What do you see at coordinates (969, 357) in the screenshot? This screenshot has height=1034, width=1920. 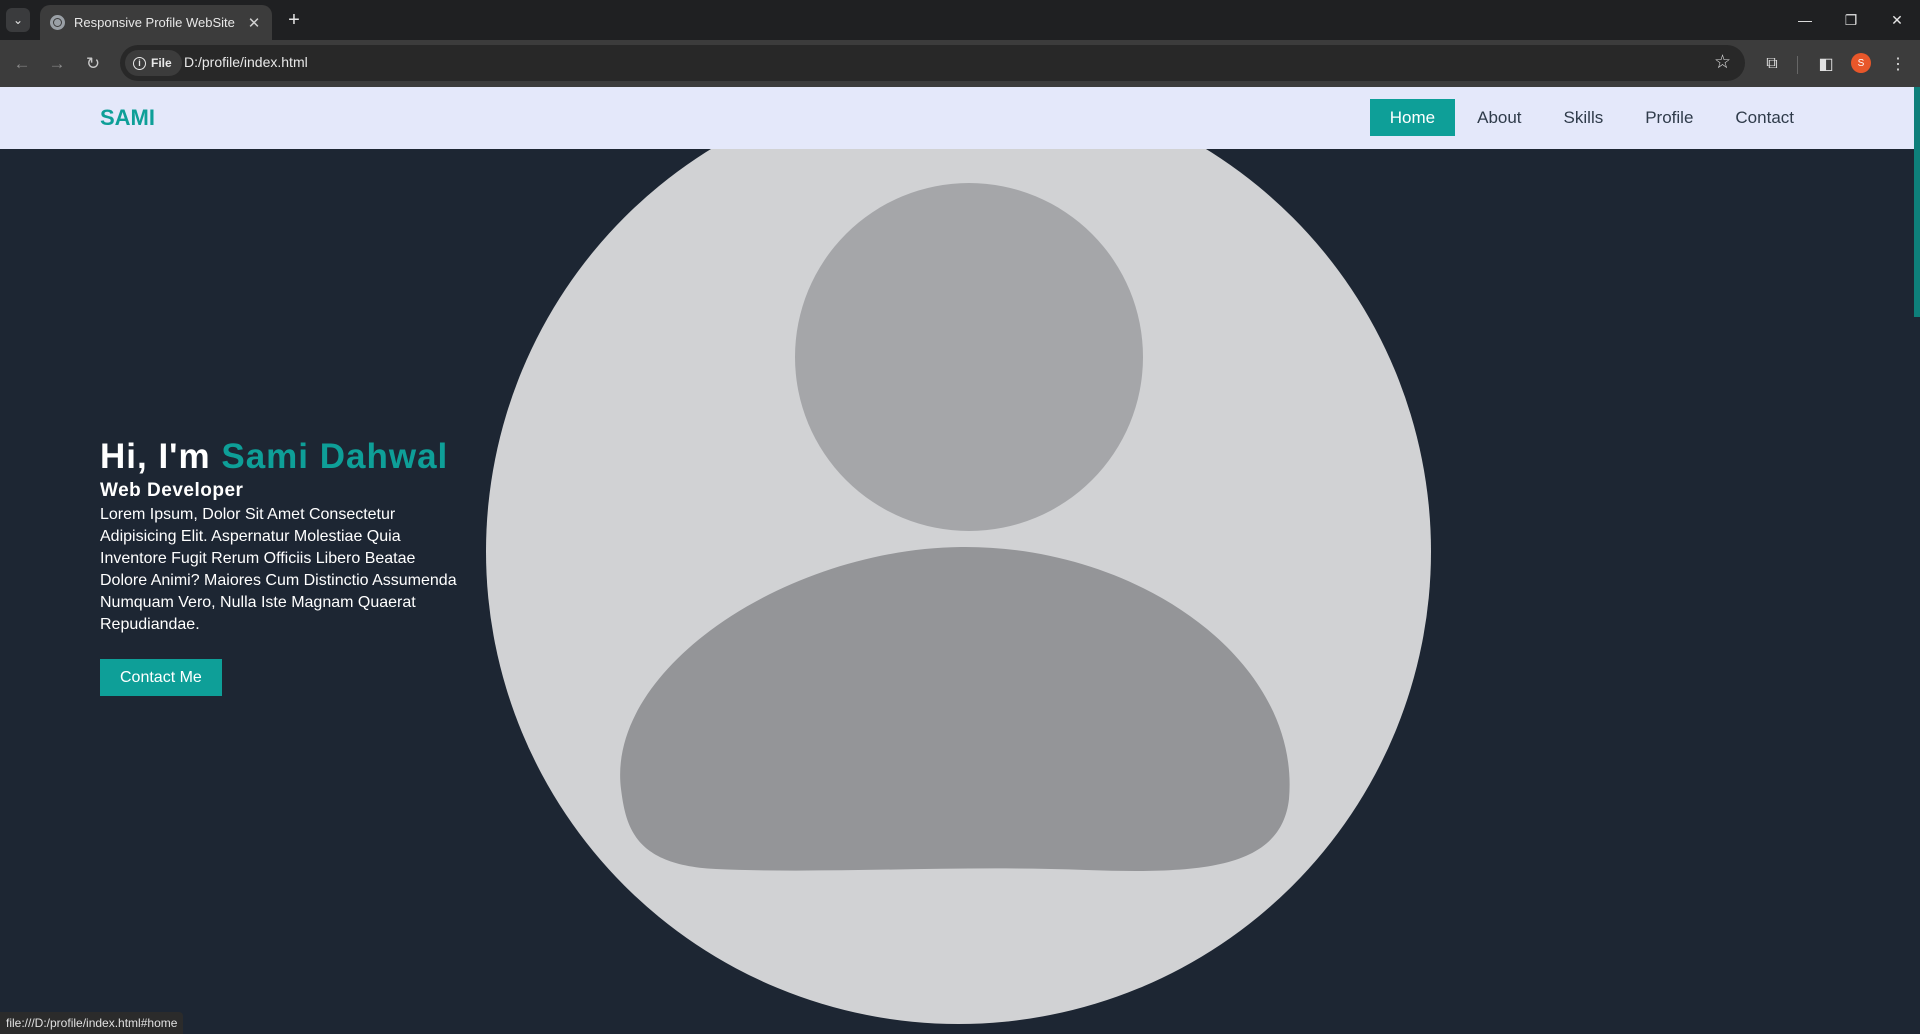 I see `avatar-head` at bounding box center [969, 357].